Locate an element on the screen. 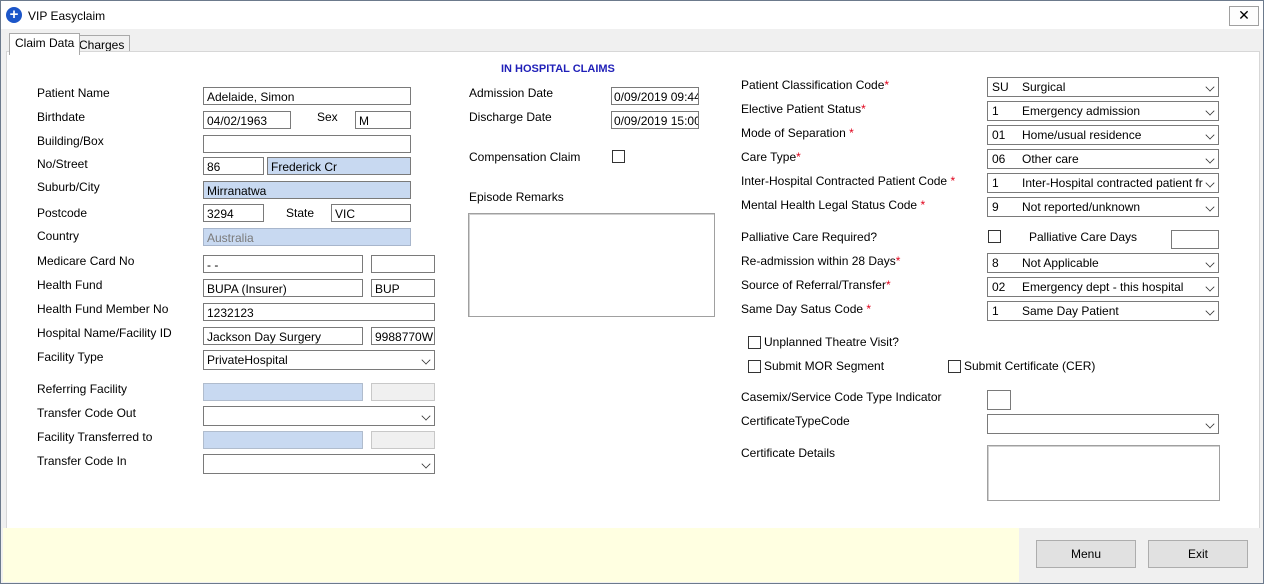  readmission-desc: Not Applicable is located at coordinates (1060, 263).